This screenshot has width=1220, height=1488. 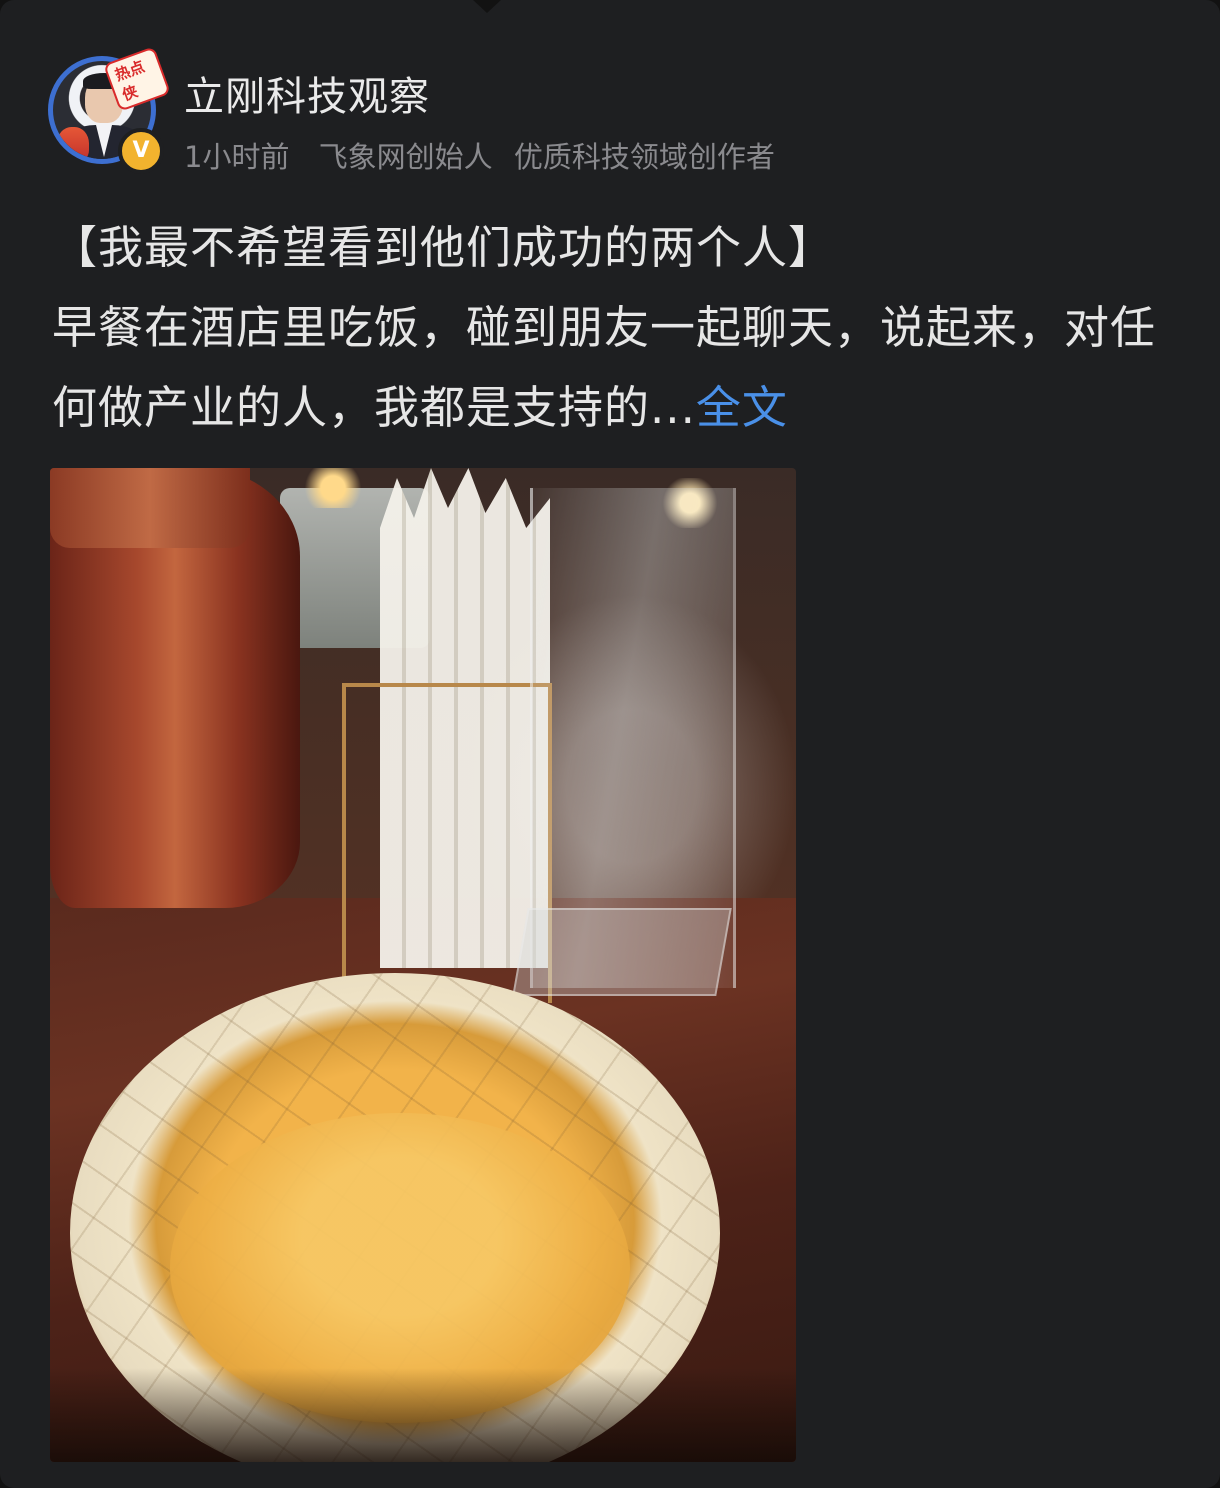 What do you see at coordinates (150, 508) in the screenshot?
I see `photo-vase-rim` at bounding box center [150, 508].